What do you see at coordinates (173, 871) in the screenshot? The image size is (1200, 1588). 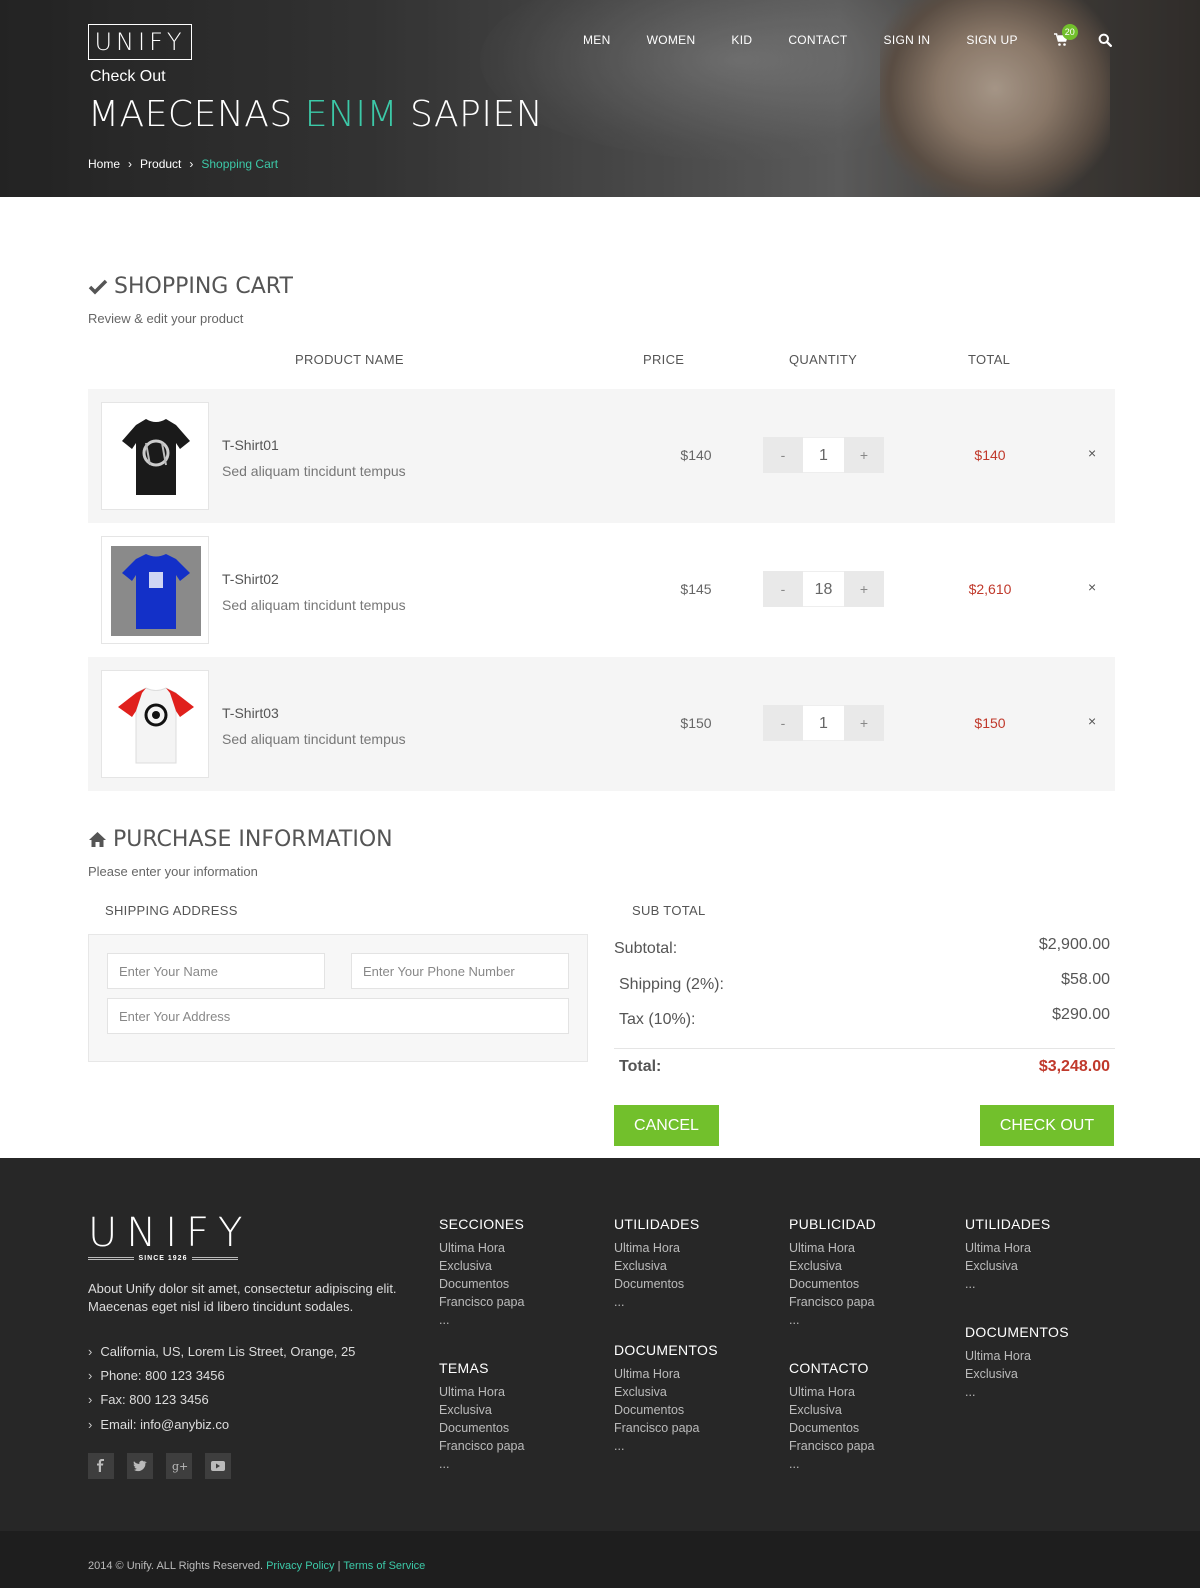 I see `purchase-info-subtitle: Please enter your information` at bounding box center [173, 871].